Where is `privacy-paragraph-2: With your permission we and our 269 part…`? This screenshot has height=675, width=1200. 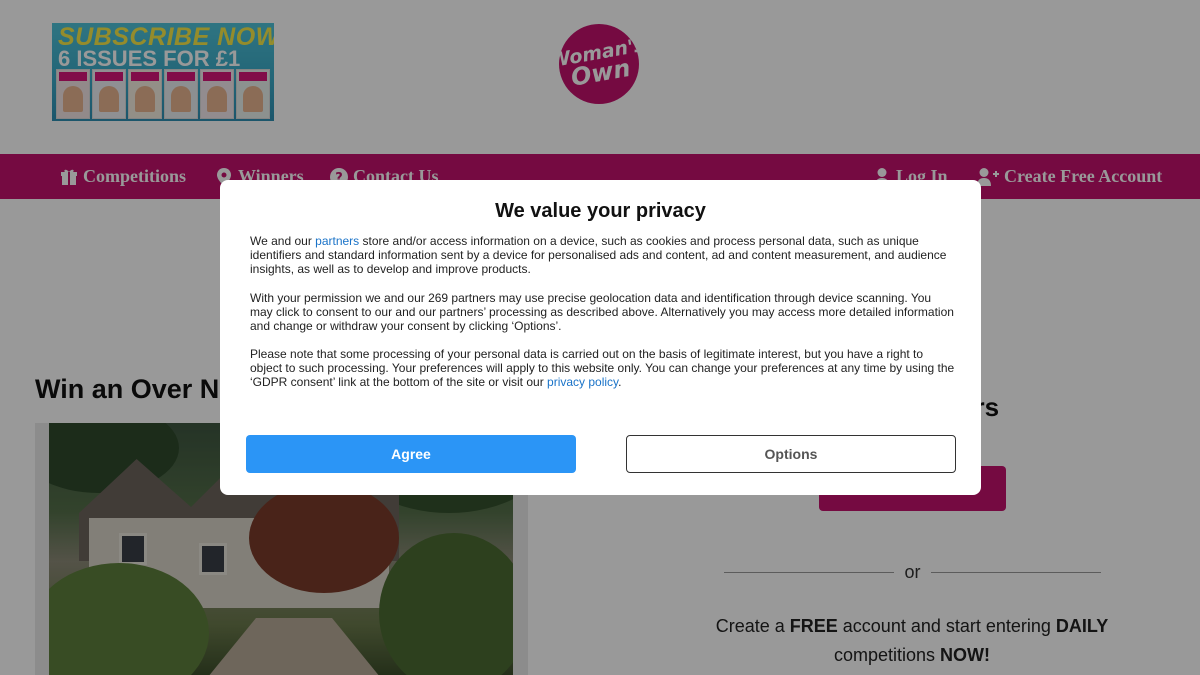
privacy-paragraph-2: With your permission we and our 269 part… is located at coordinates (602, 311).